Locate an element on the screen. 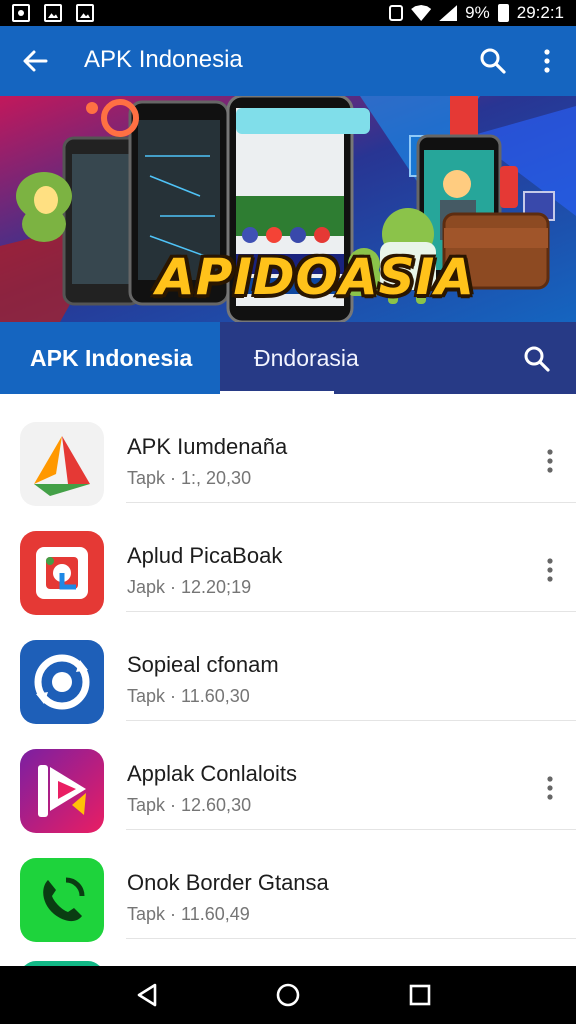 This screenshot has height=1024, width=576. triangle-logo-icon is located at coordinates (62, 464).